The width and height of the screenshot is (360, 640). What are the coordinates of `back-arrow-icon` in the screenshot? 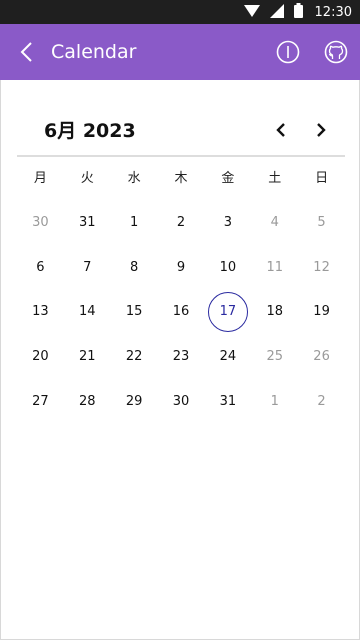 It's located at (26, 52).